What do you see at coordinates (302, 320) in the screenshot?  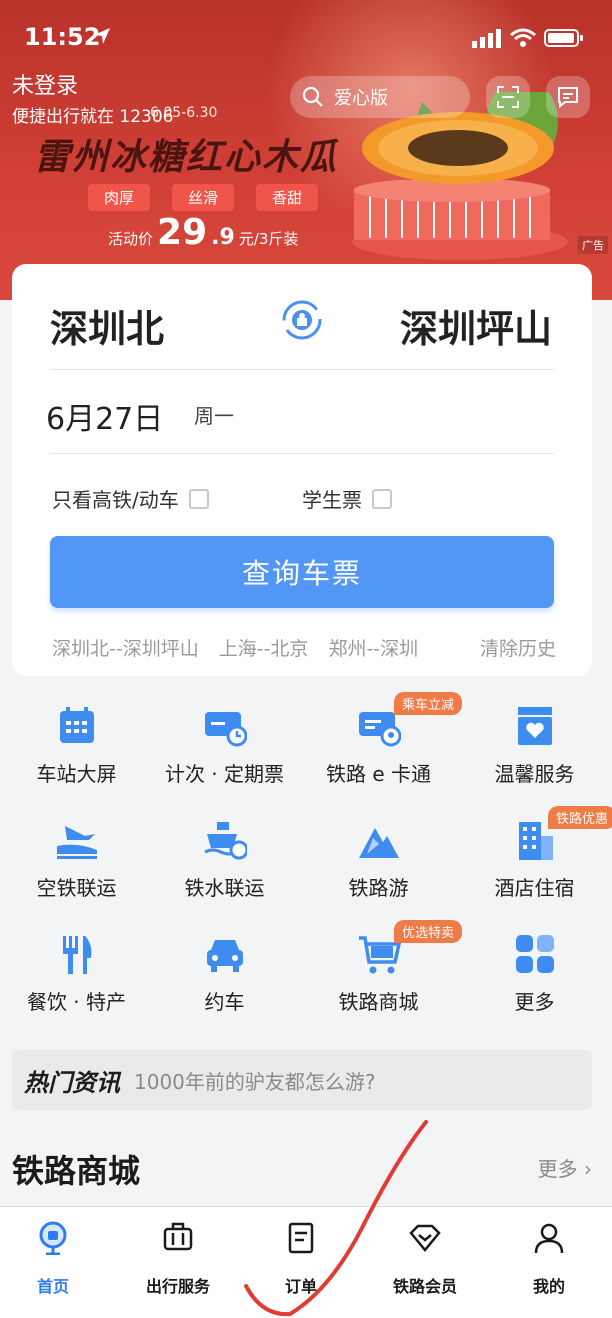 I see `swap-stations-icon` at bounding box center [302, 320].